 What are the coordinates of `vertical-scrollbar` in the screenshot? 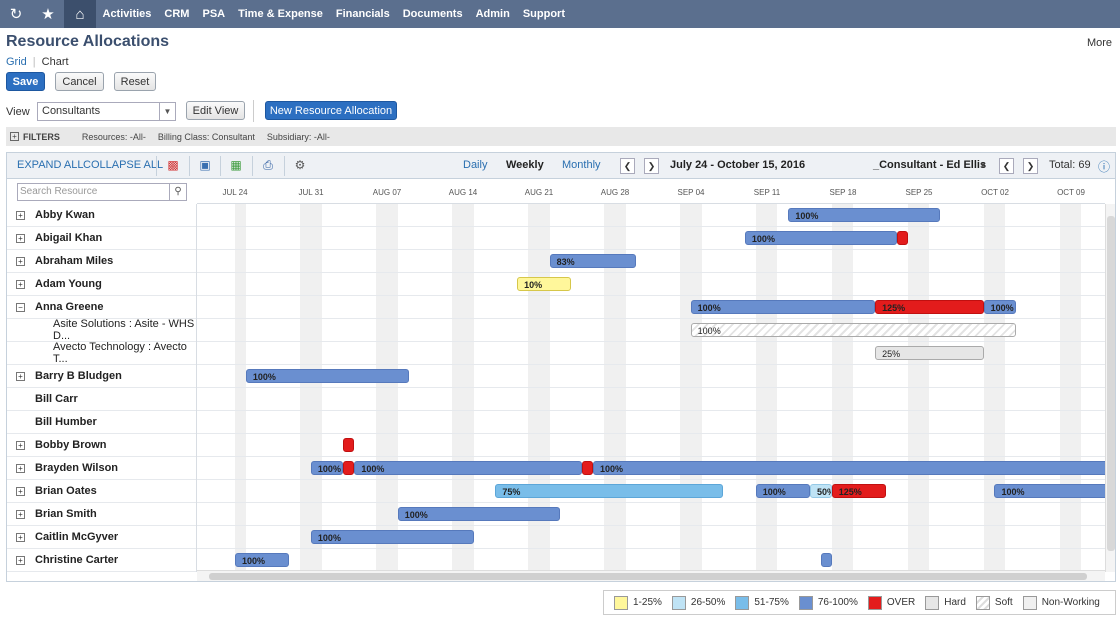 It's located at (1110, 388).